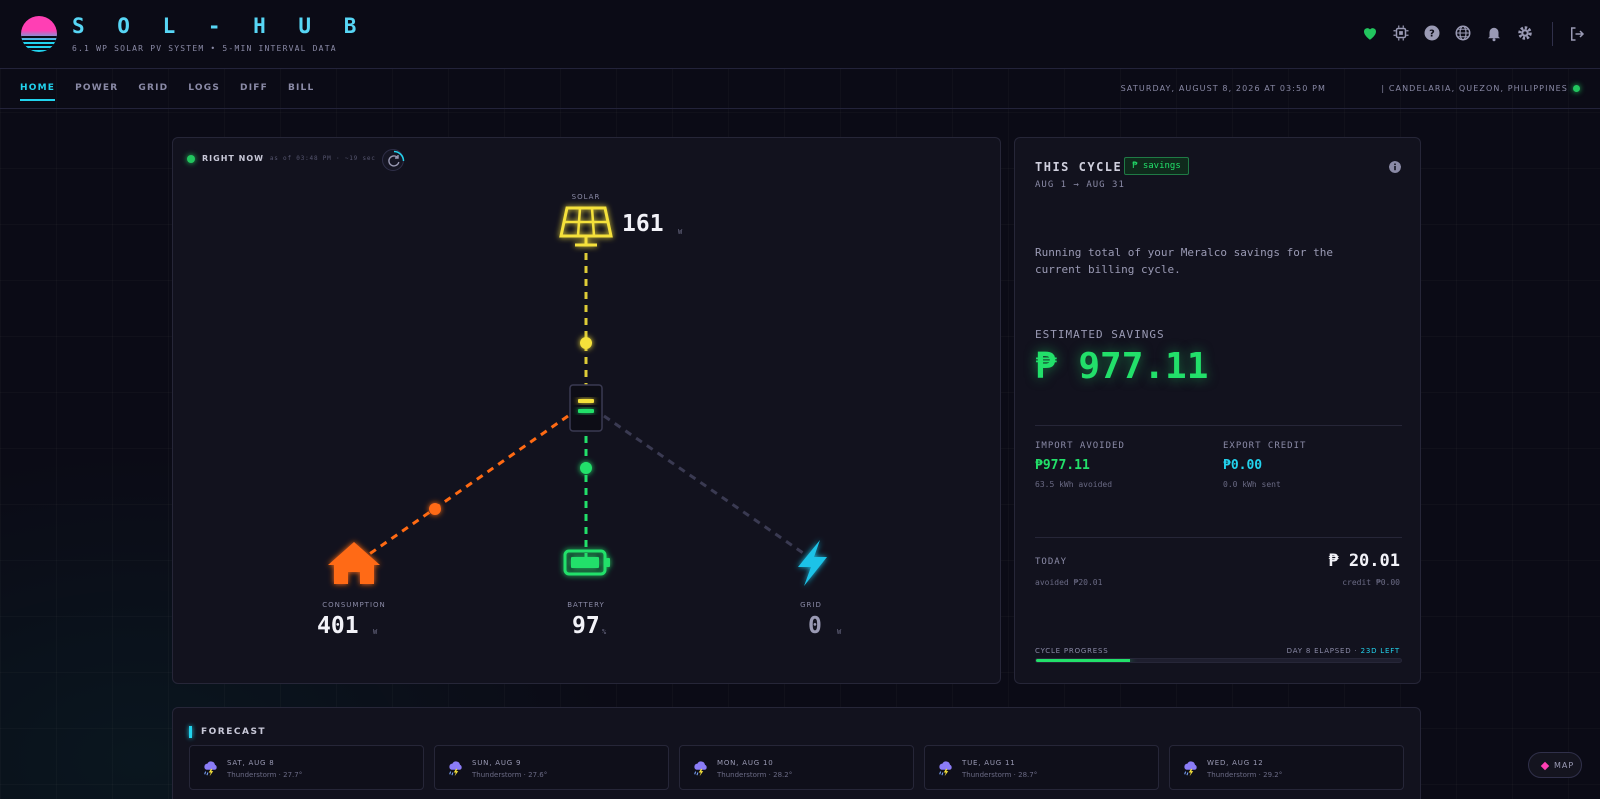 The height and width of the screenshot is (799, 1600). What do you see at coordinates (301, 92) in the screenshot?
I see `nav-tab-bill: BILL` at bounding box center [301, 92].